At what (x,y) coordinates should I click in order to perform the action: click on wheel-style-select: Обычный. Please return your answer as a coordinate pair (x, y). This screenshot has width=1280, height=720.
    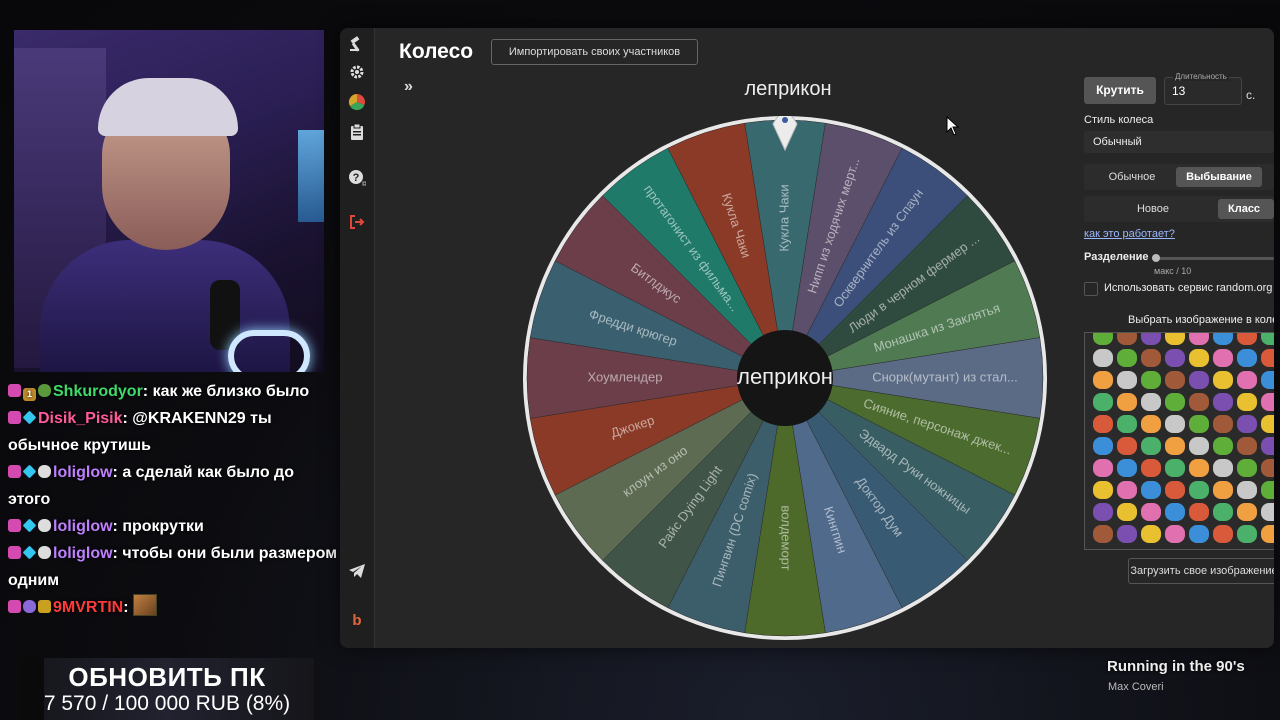
    Looking at the image, I should click on (1179, 142).